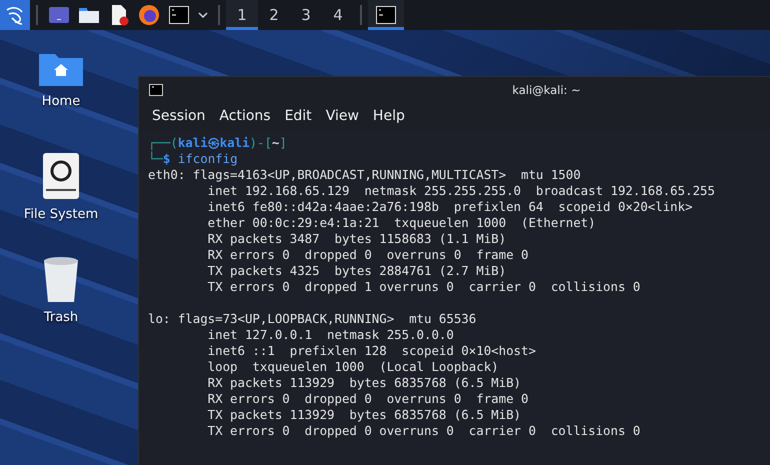 The image size is (770, 465). I want to click on task-button, so click(386, 15).